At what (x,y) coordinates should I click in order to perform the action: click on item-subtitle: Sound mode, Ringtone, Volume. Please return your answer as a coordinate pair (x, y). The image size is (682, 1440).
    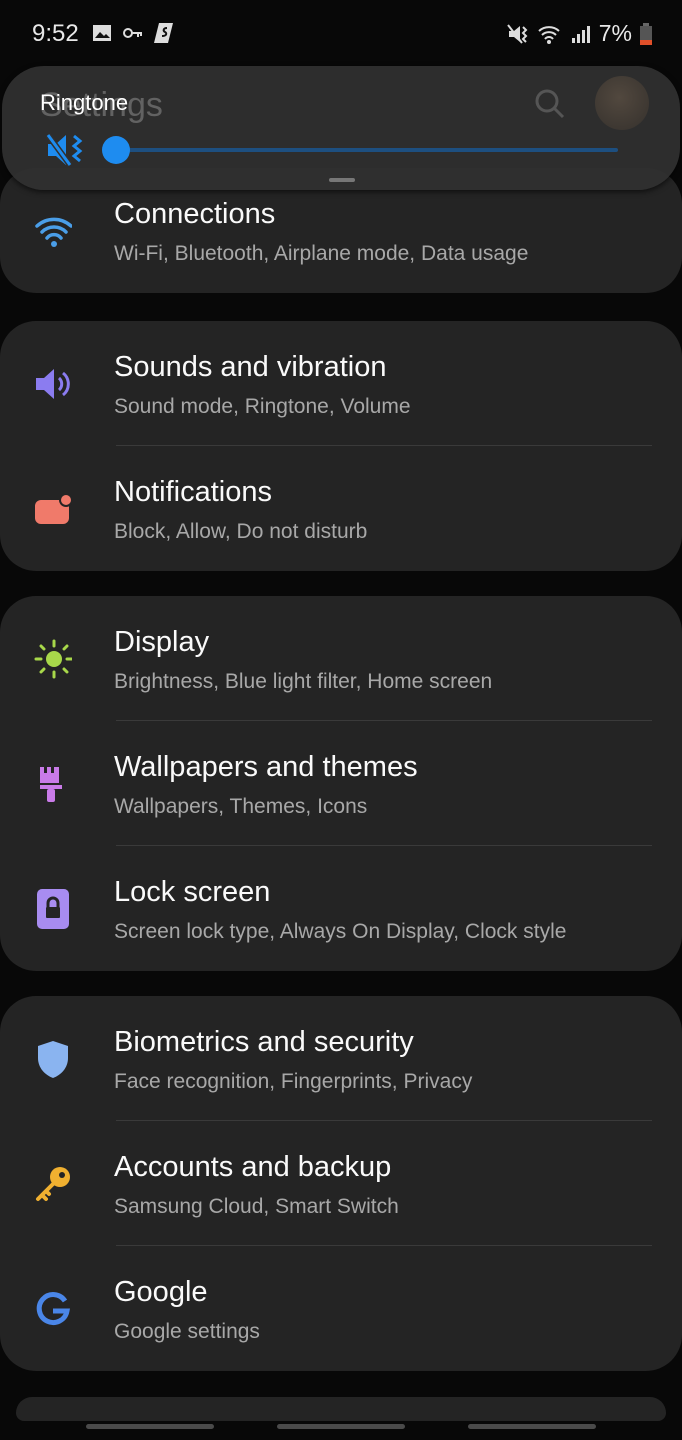
    Looking at the image, I should click on (262, 406).